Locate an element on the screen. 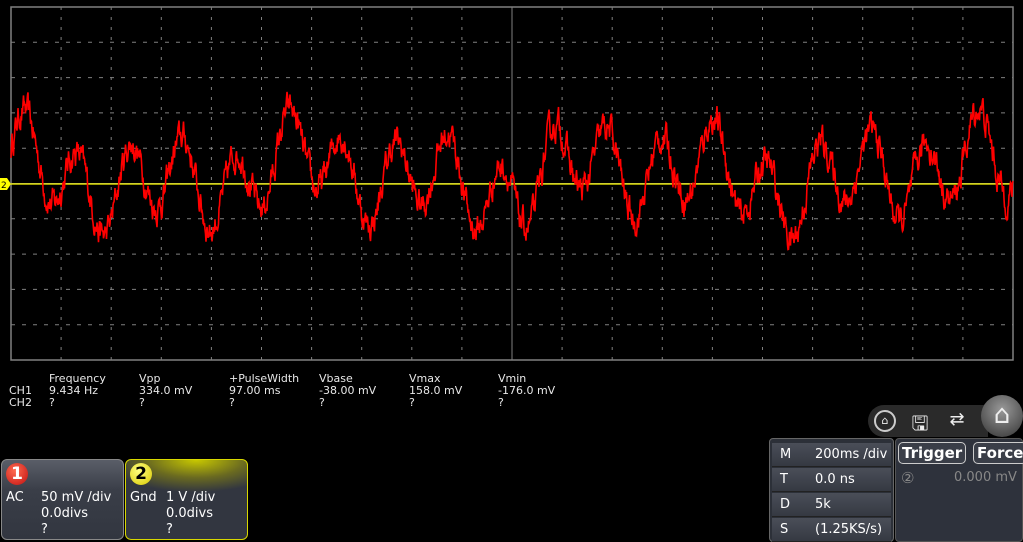  ch1-scale: 50 mV /div is located at coordinates (76, 497).